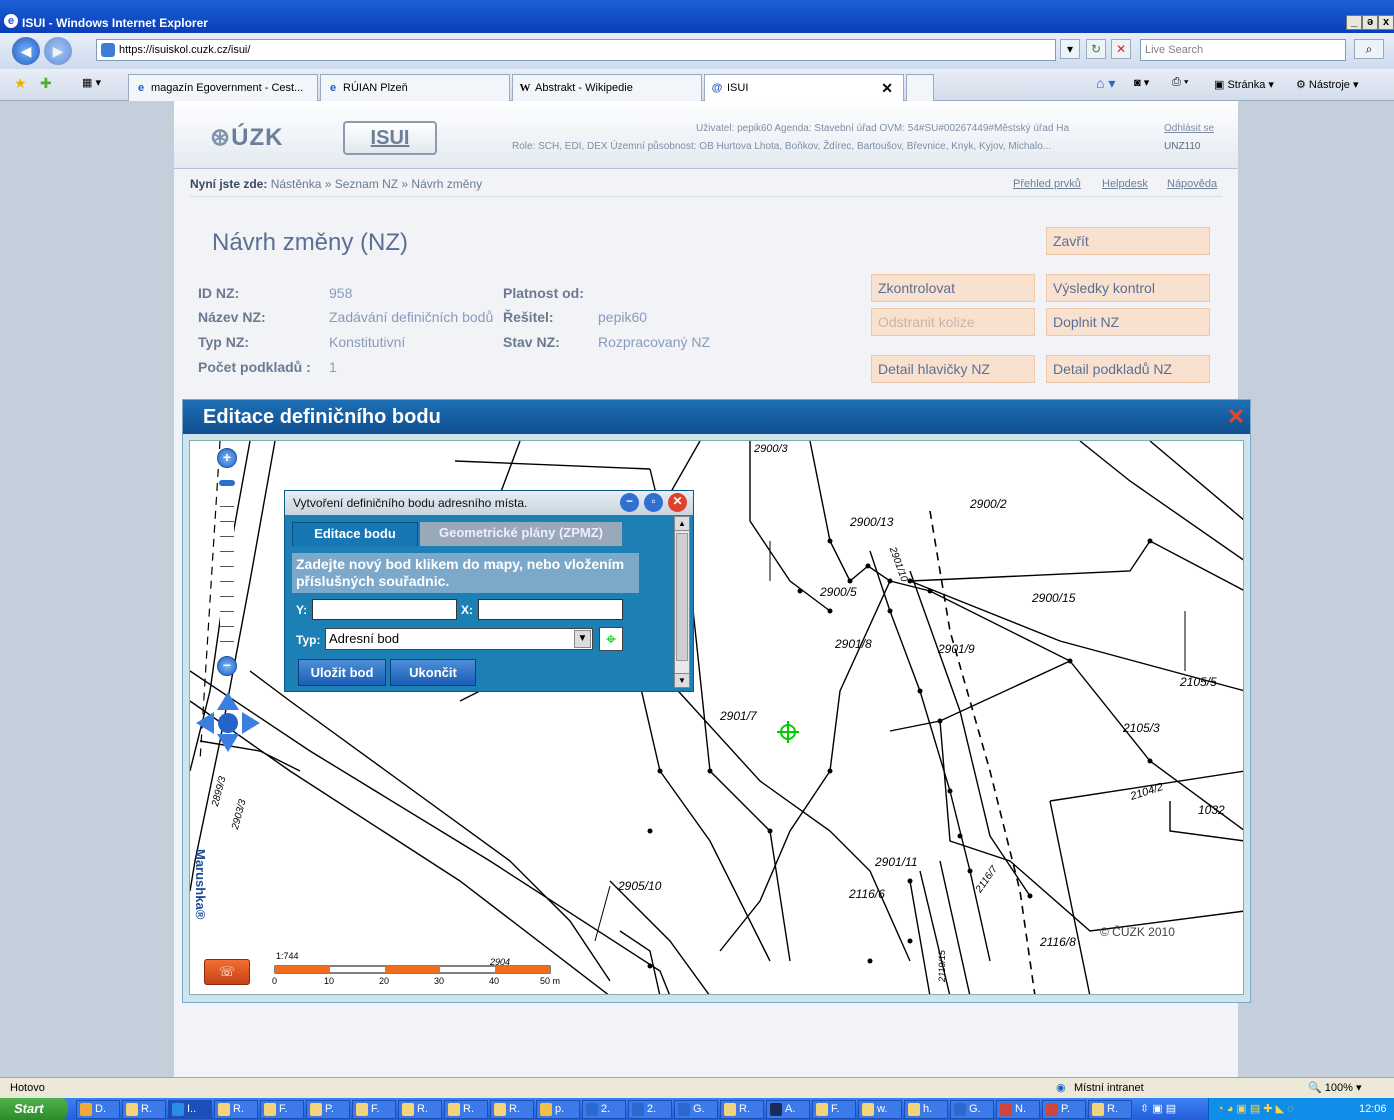  Describe the element at coordinates (1121, 49) in the screenshot. I see `stop-icon: ✕` at that location.